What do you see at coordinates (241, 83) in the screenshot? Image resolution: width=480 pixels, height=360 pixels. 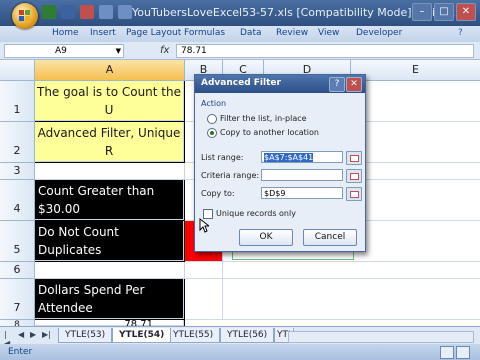 I see `dialog-title: Advanced Filter` at bounding box center [241, 83].